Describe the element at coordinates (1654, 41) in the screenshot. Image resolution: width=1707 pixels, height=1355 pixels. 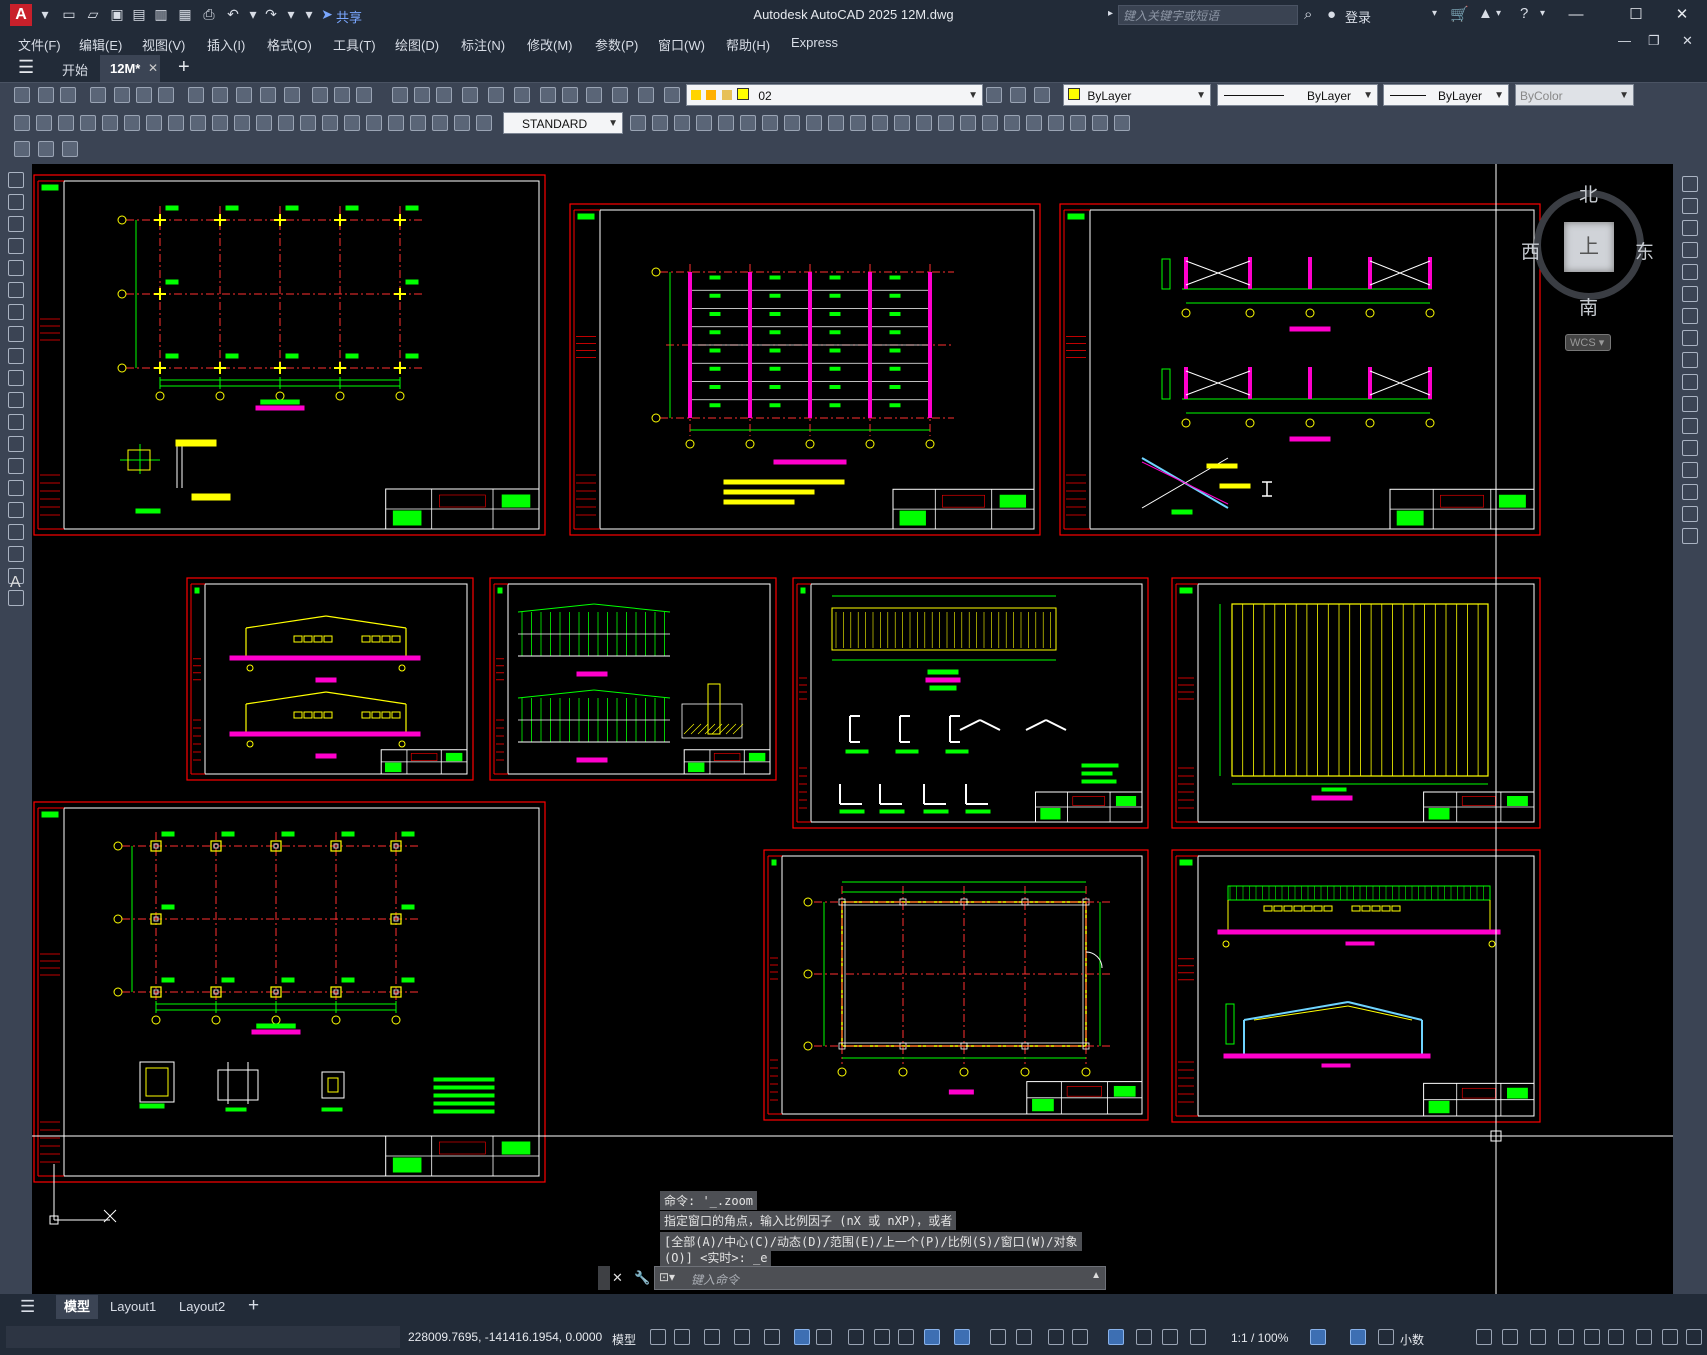
I see `drawing-restore-button: ❐` at that location.